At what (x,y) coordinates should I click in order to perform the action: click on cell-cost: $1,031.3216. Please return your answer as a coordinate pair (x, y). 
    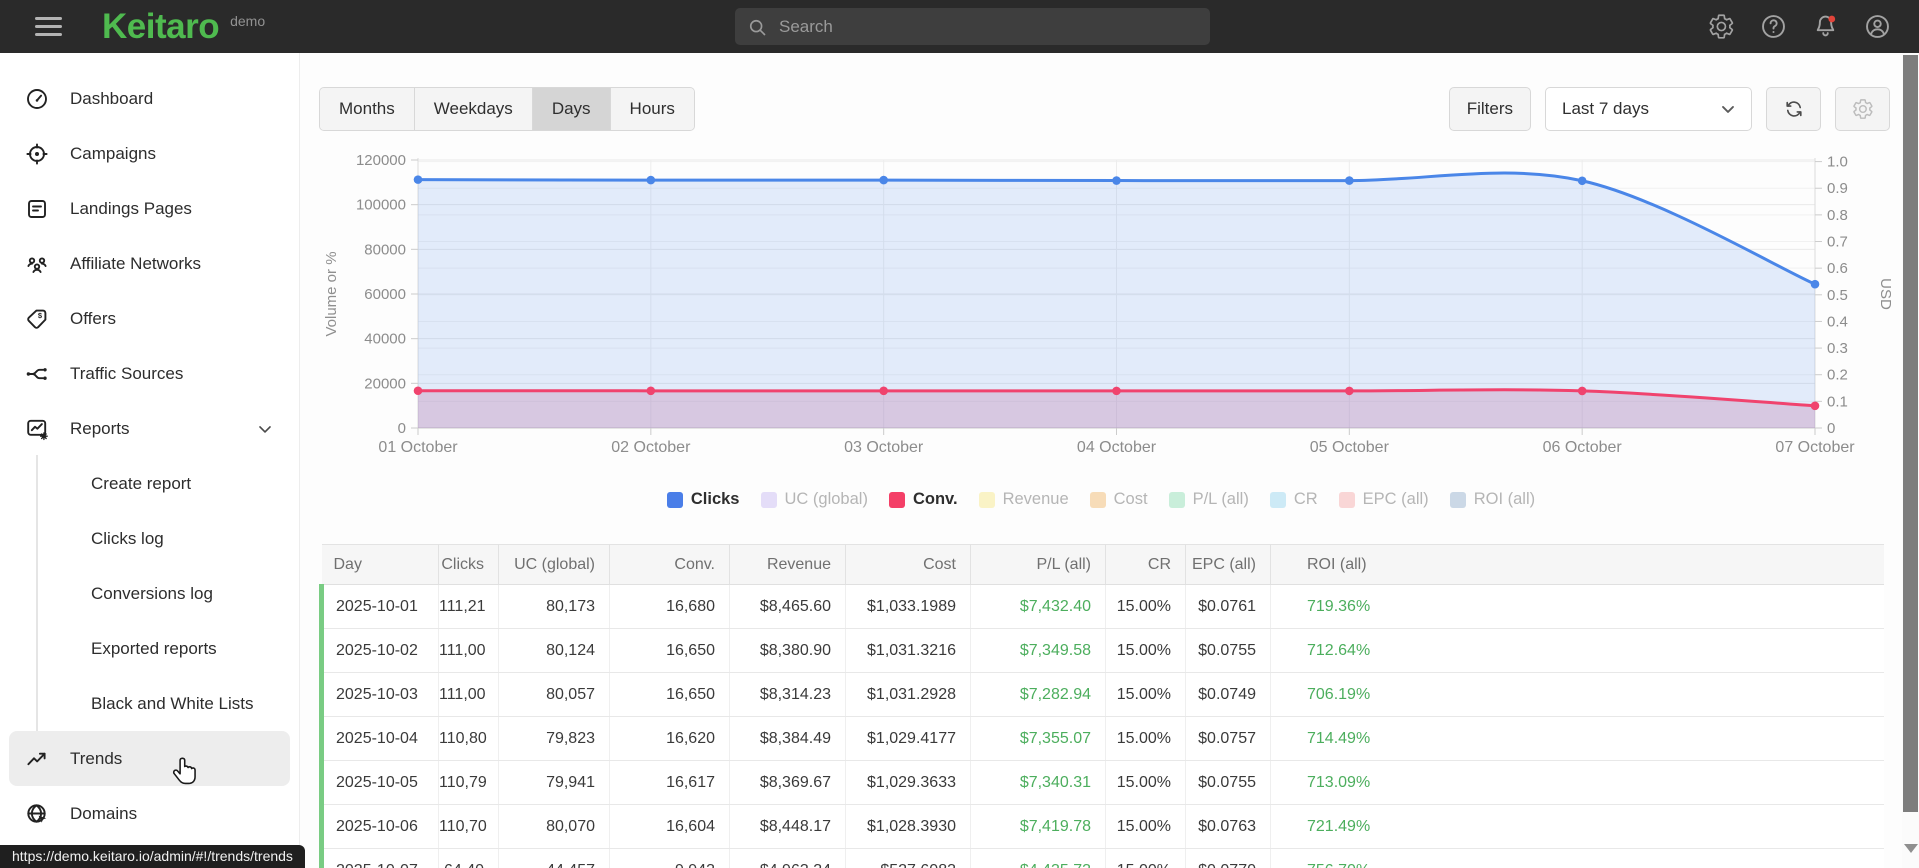
    Looking at the image, I should click on (908, 650).